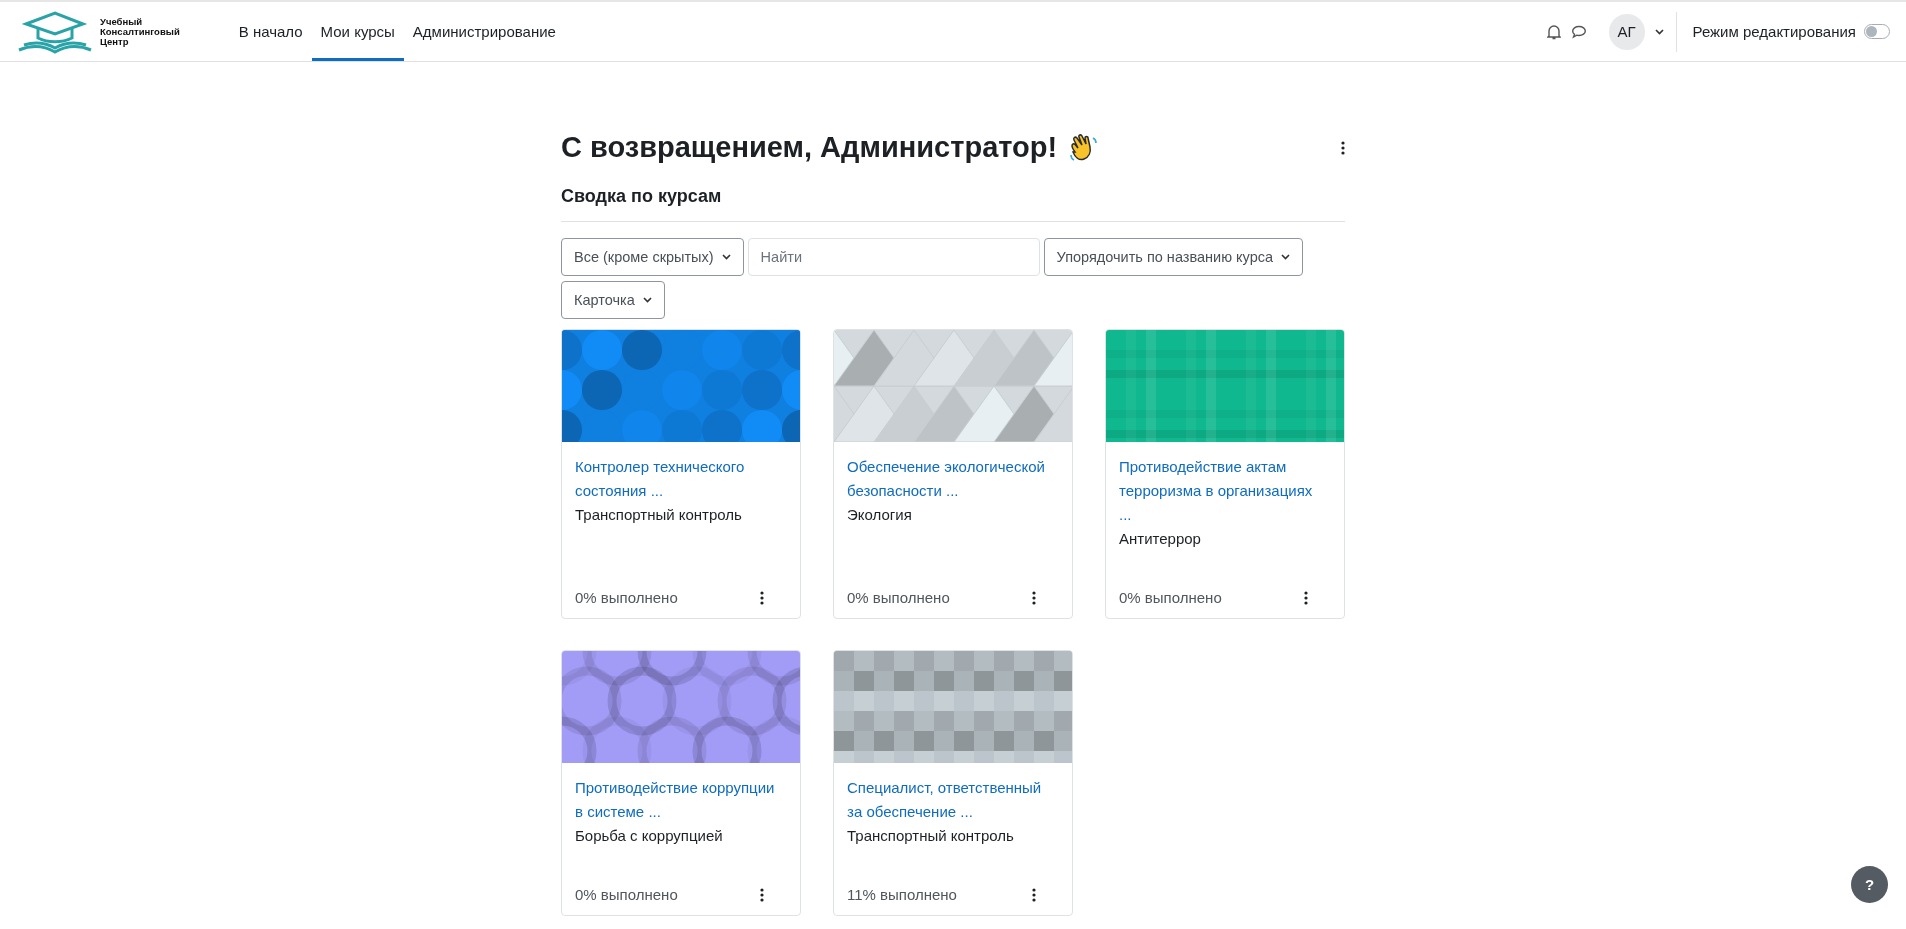 The width and height of the screenshot is (1906, 929). Describe the element at coordinates (1774, 31) in the screenshot. I see `edit-mode-label: Режим редактирования` at that location.